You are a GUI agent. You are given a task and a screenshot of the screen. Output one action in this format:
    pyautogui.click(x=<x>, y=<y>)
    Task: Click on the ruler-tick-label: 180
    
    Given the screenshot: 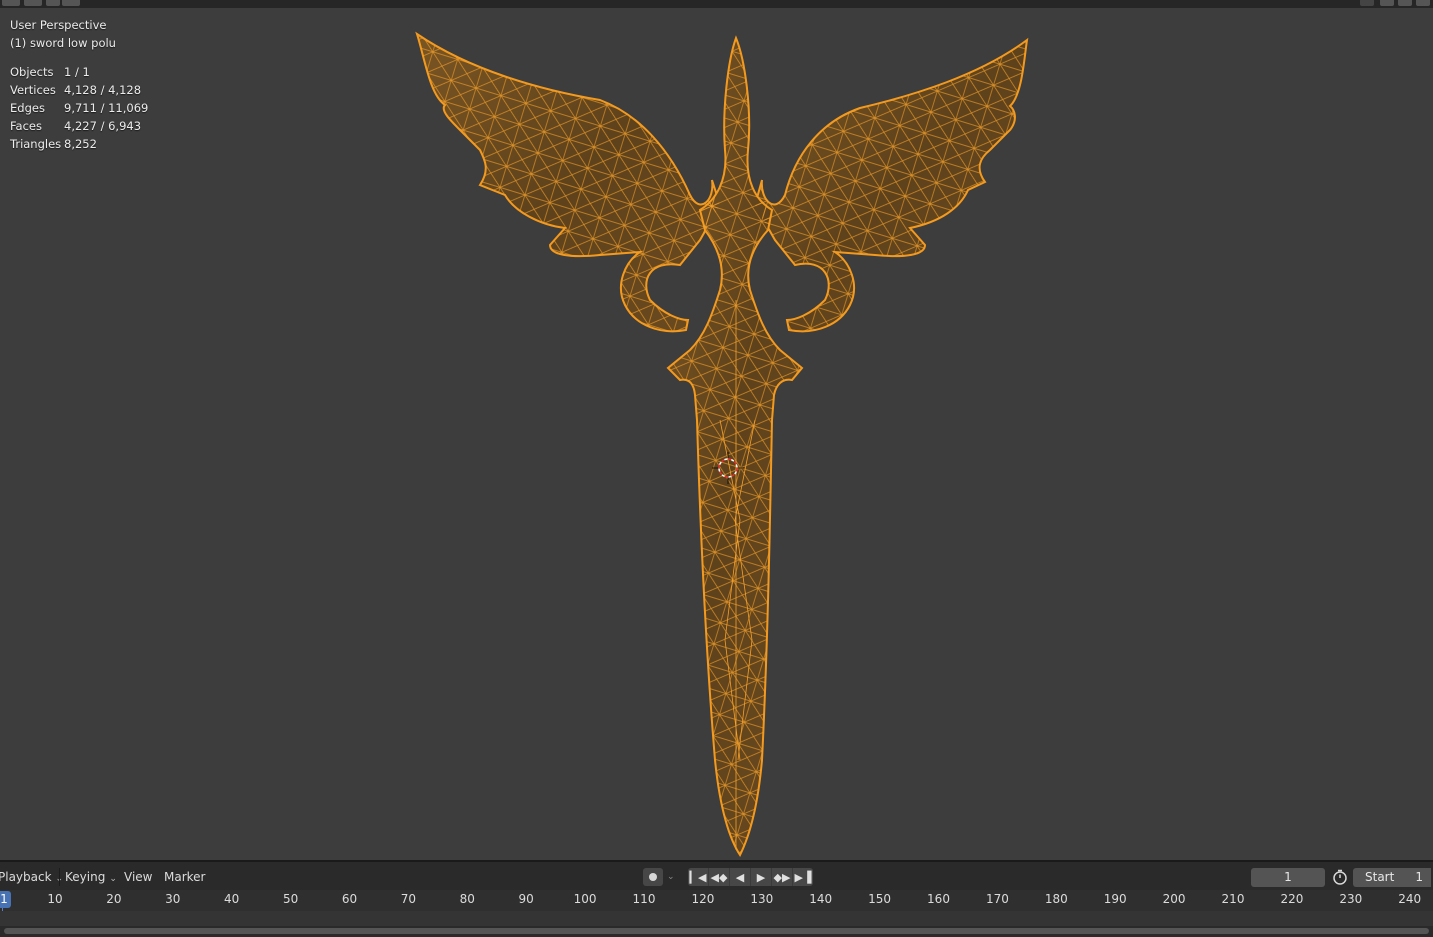 What is the action you would take?
    pyautogui.click(x=1056, y=899)
    